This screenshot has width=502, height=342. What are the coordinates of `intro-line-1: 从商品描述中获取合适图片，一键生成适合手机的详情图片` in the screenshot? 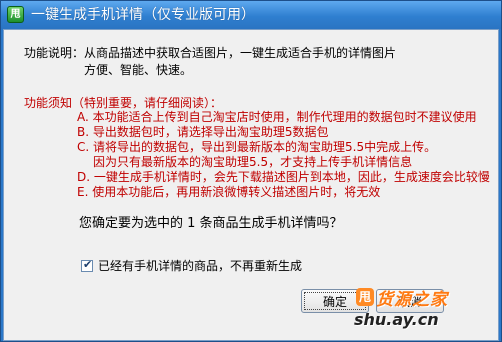 It's located at (240, 53).